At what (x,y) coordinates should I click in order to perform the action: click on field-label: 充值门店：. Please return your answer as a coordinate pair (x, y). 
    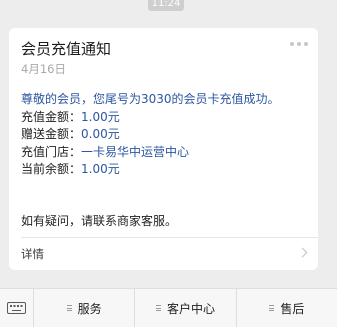
    Looking at the image, I should click on (51, 151).